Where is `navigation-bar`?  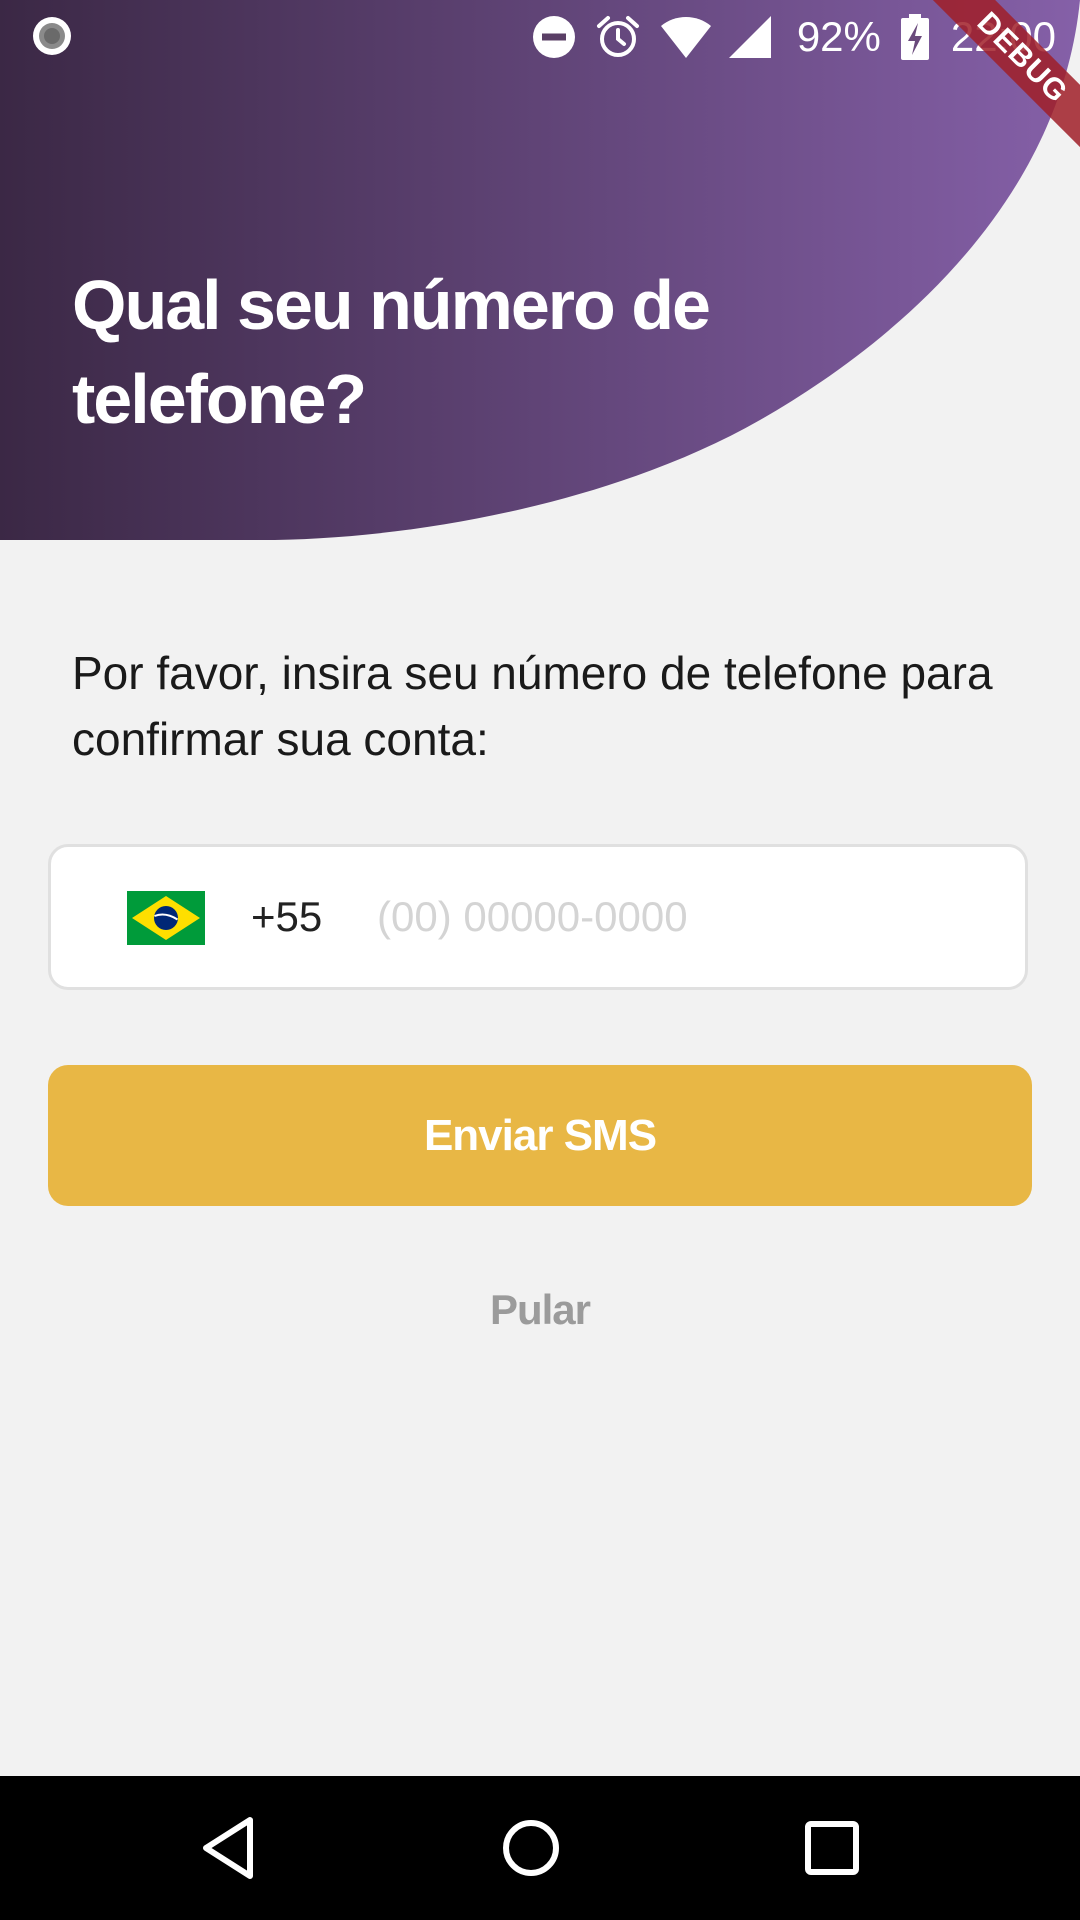 navigation-bar is located at coordinates (540, 1848).